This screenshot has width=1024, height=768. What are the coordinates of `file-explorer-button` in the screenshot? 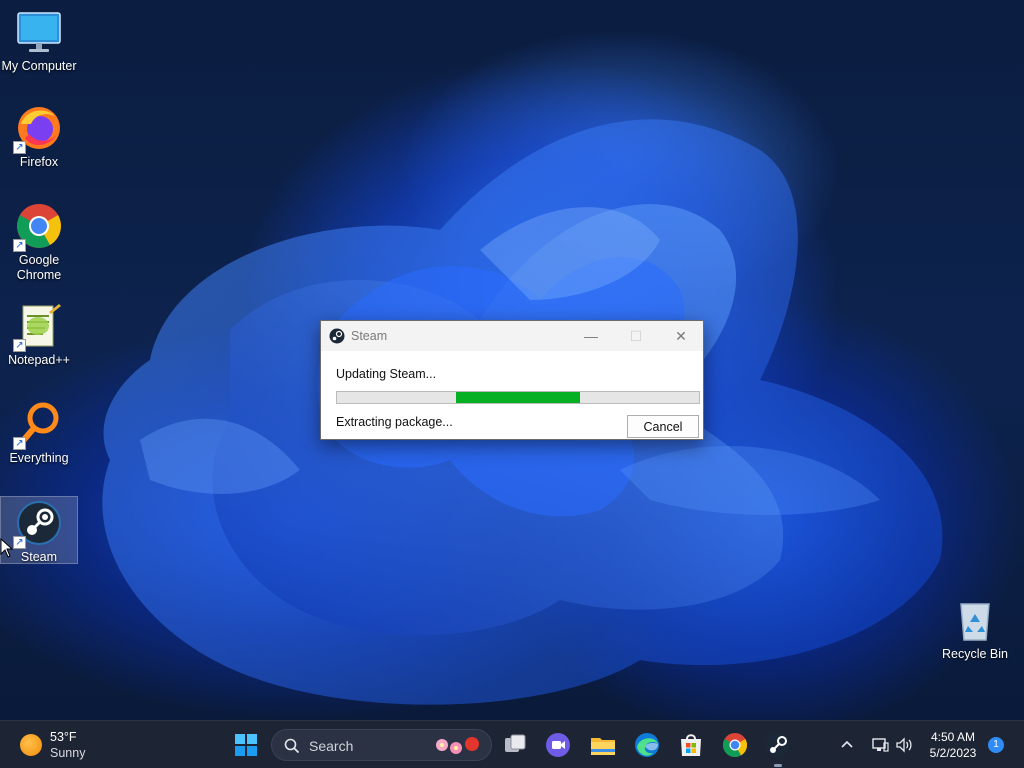 It's located at (603, 745).